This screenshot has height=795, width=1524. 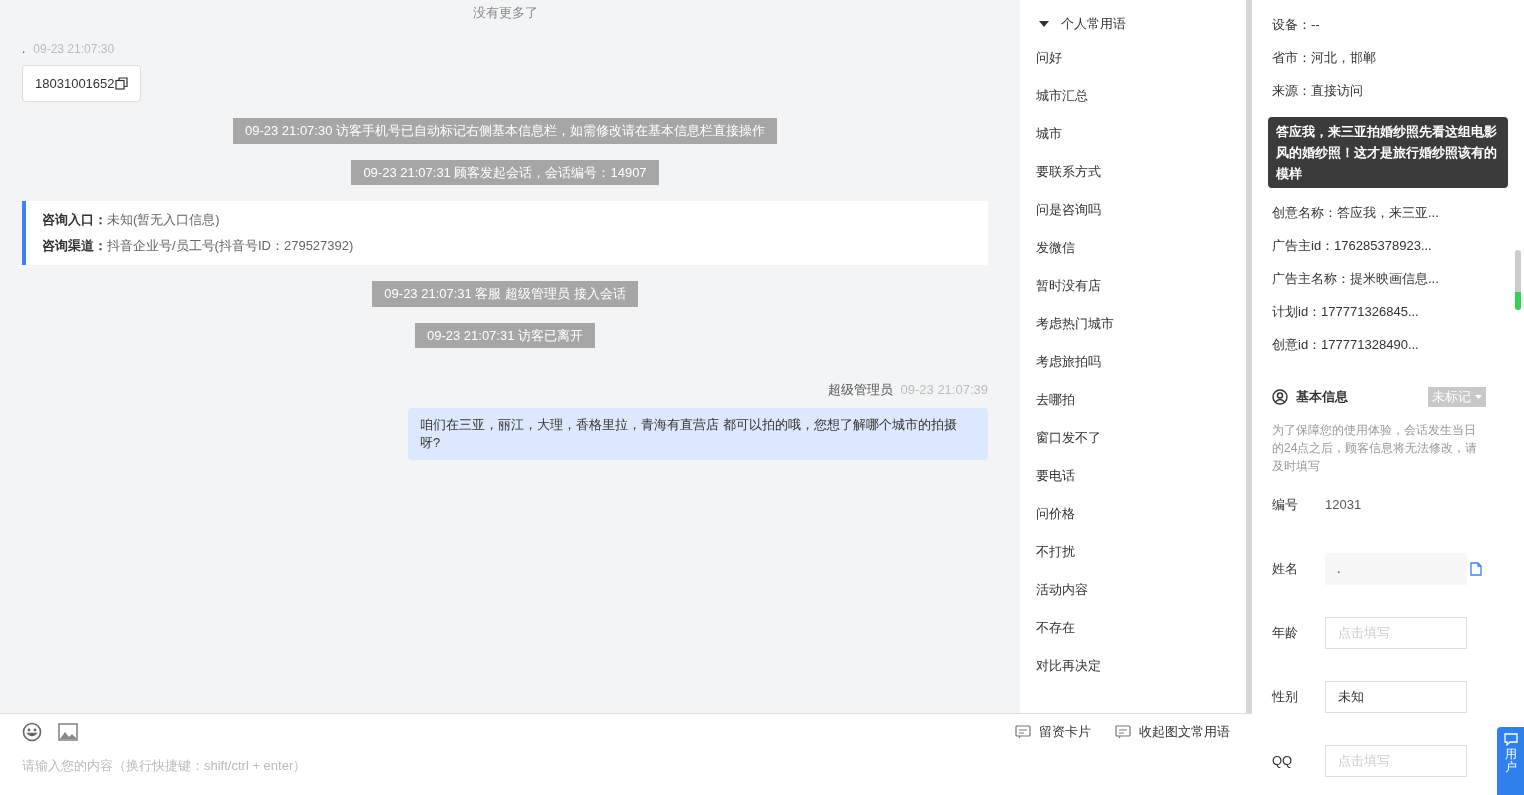 I want to click on group-title: 个人常用语, so click(x=1093, y=24).